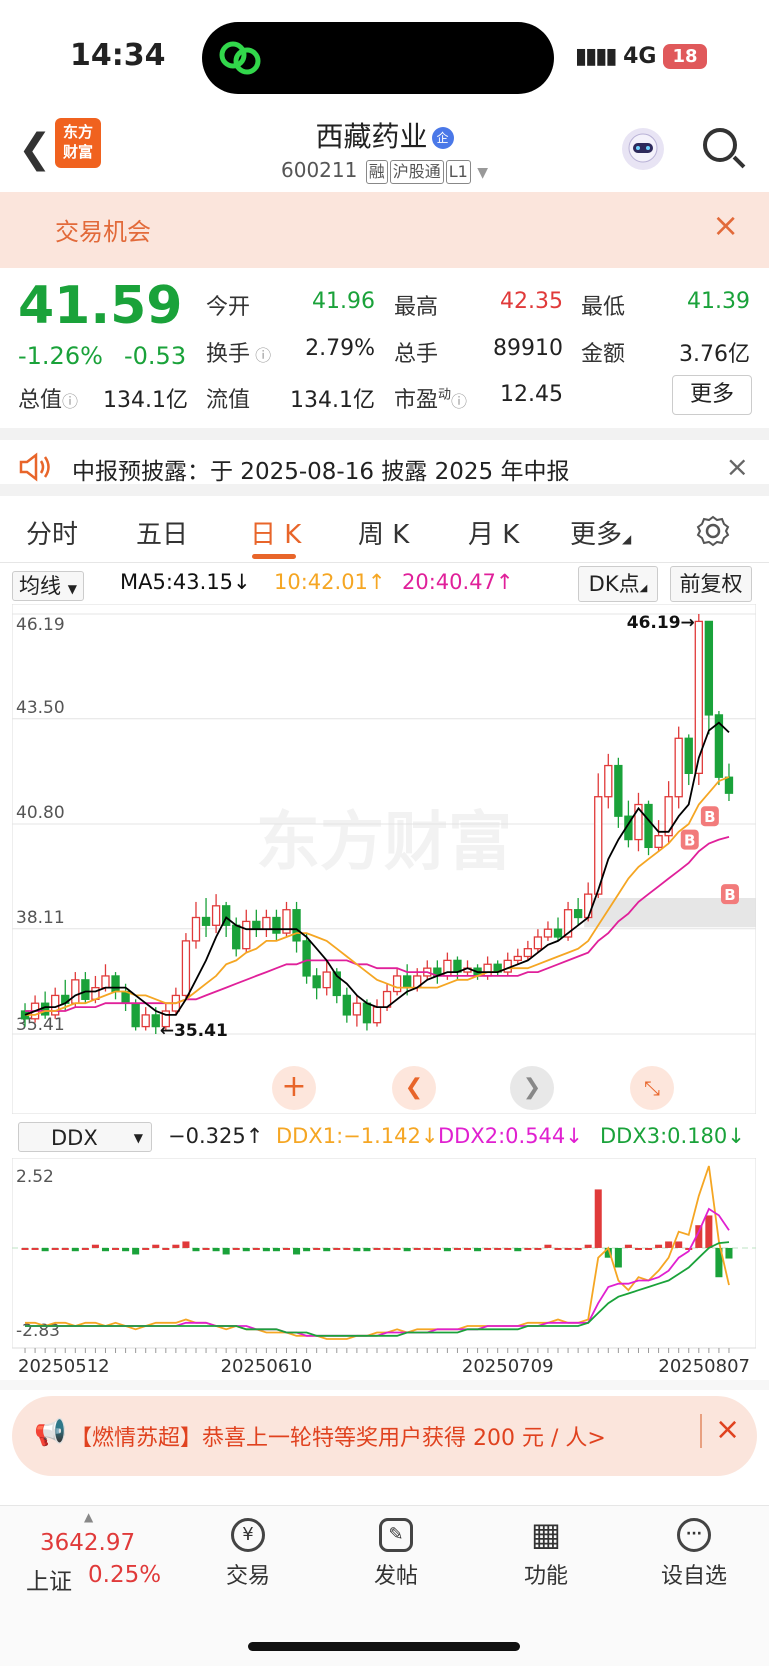 The width and height of the screenshot is (769, 1666). Describe the element at coordinates (416, 307) in the screenshot. I see `label-high: 最高` at that location.